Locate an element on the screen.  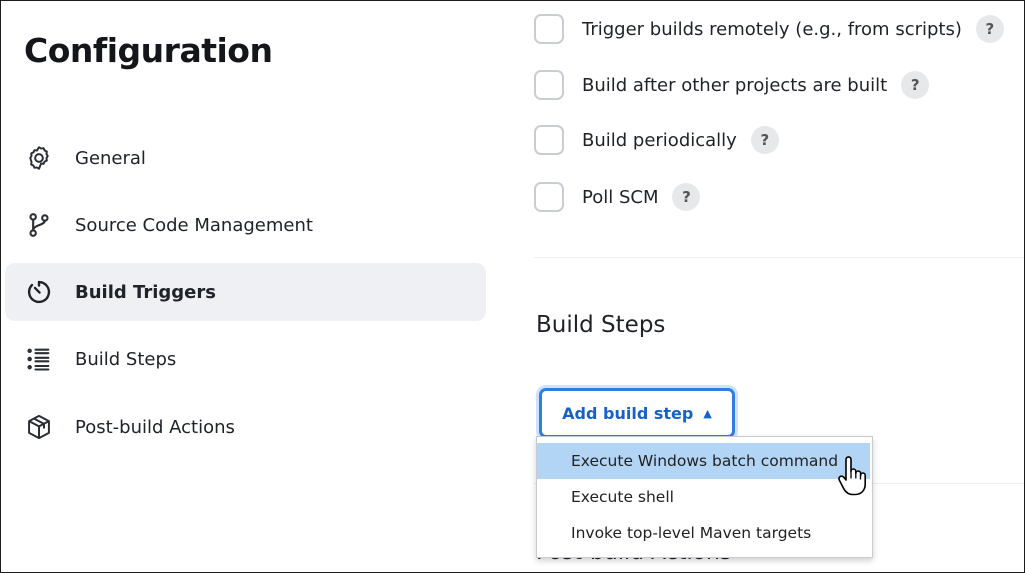
build-after-other-checkbox is located at coordinates (549, 85).